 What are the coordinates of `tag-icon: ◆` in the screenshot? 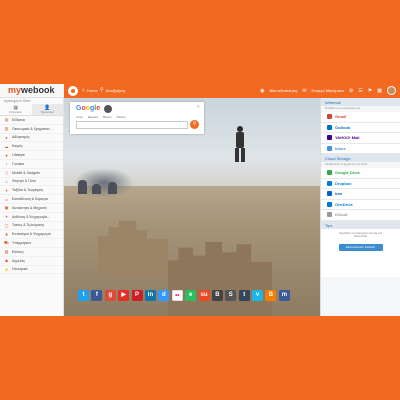 It's located at (6, 261).